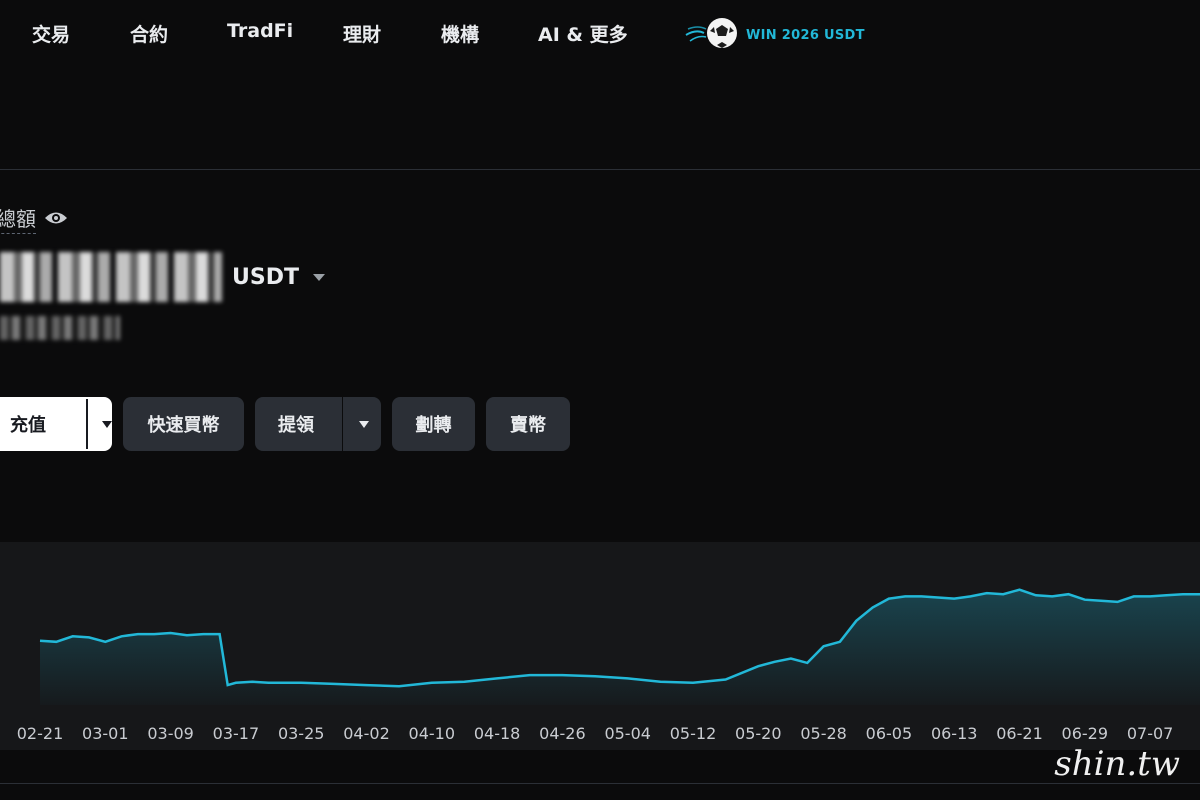 Image resolution: width=1200 pixels, height=800 pixels. I want to click on x-tick-label: 03-25, so click(301, 733).